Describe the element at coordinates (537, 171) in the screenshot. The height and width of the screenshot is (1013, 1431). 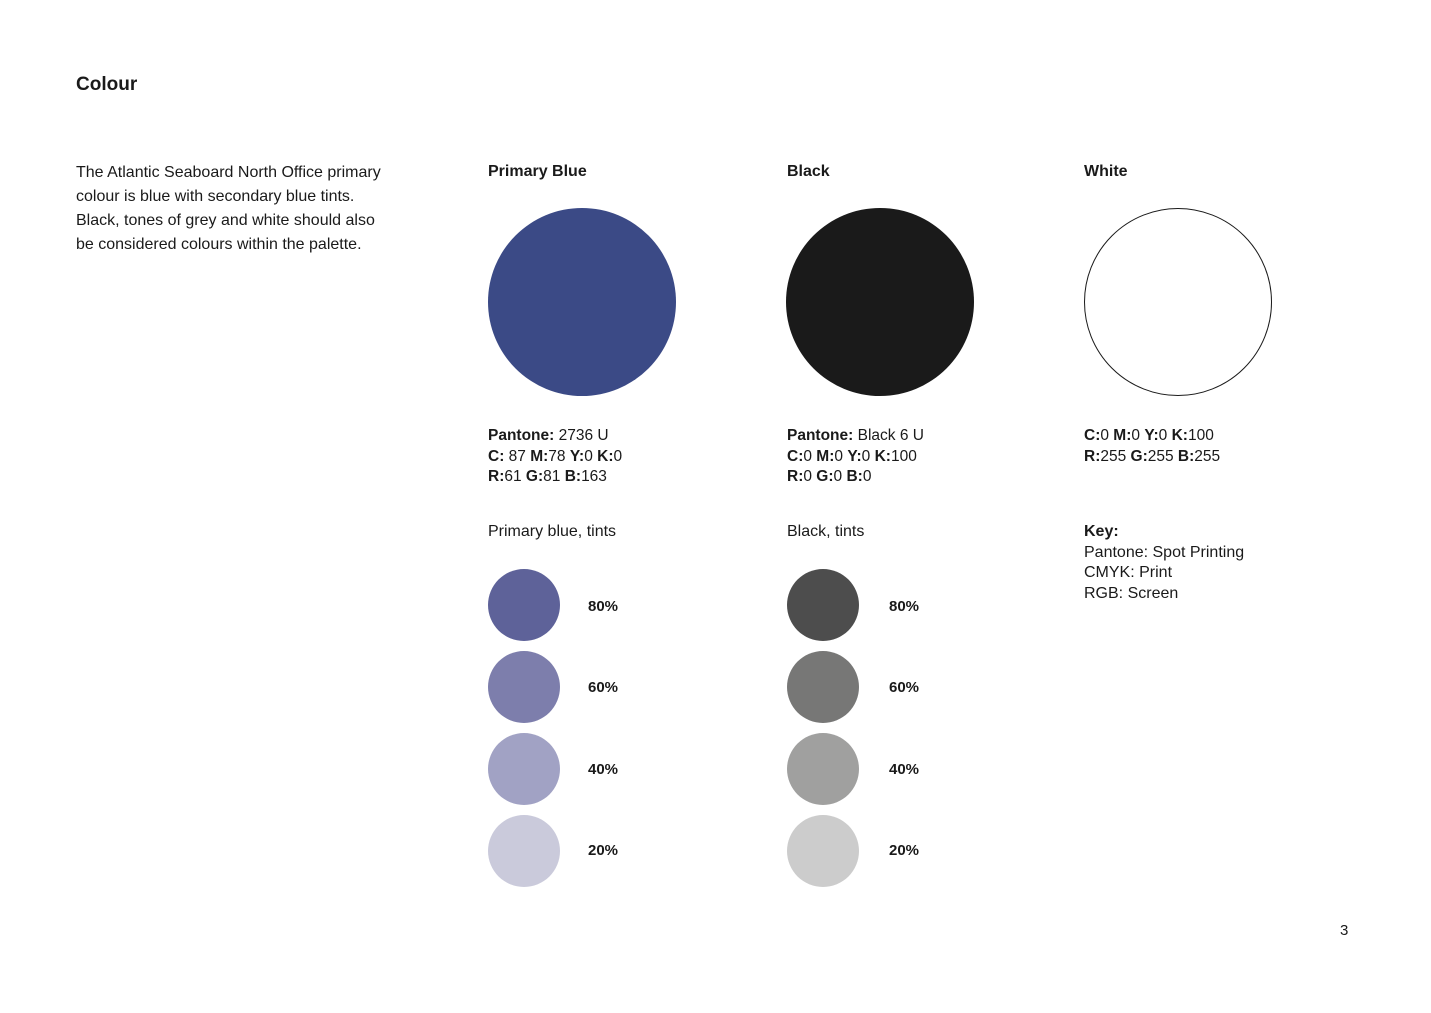
I see `primary-blue-title: Primary Blue` at that location.